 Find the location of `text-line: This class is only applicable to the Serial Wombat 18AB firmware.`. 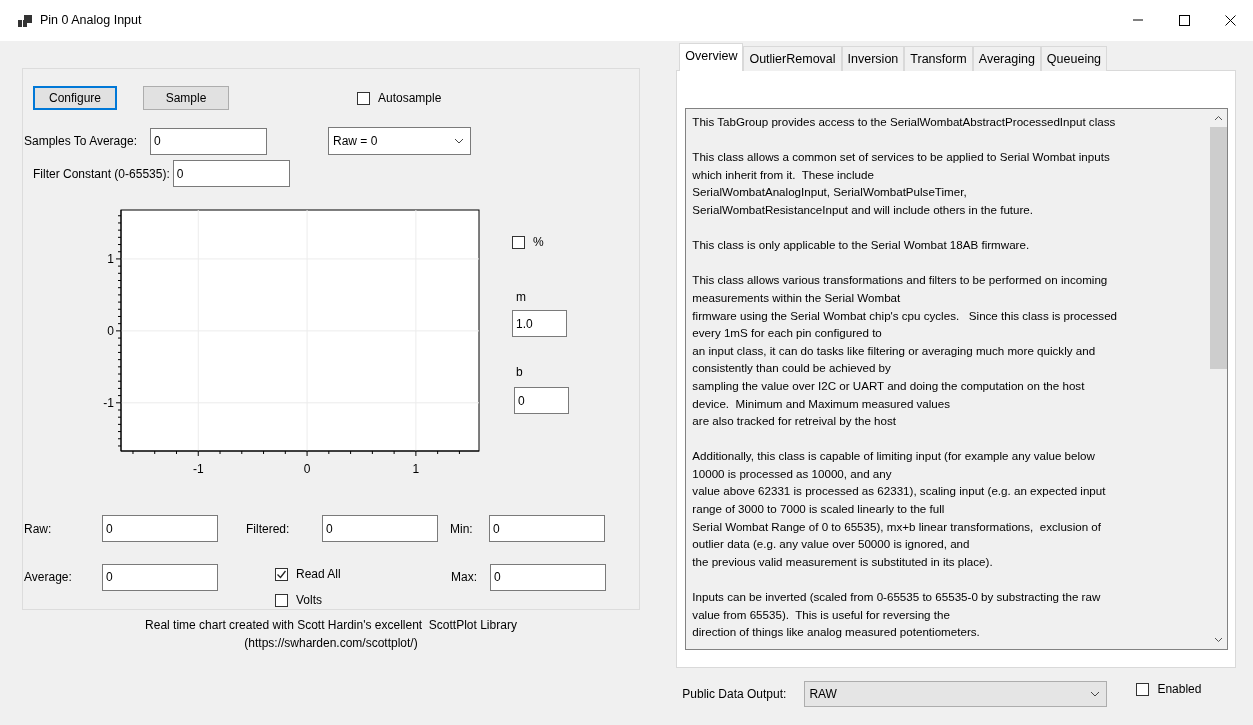

text-line: This class is only applicable to the Serial Wombat 18AB firmware. is located at coordinates (861, 245).